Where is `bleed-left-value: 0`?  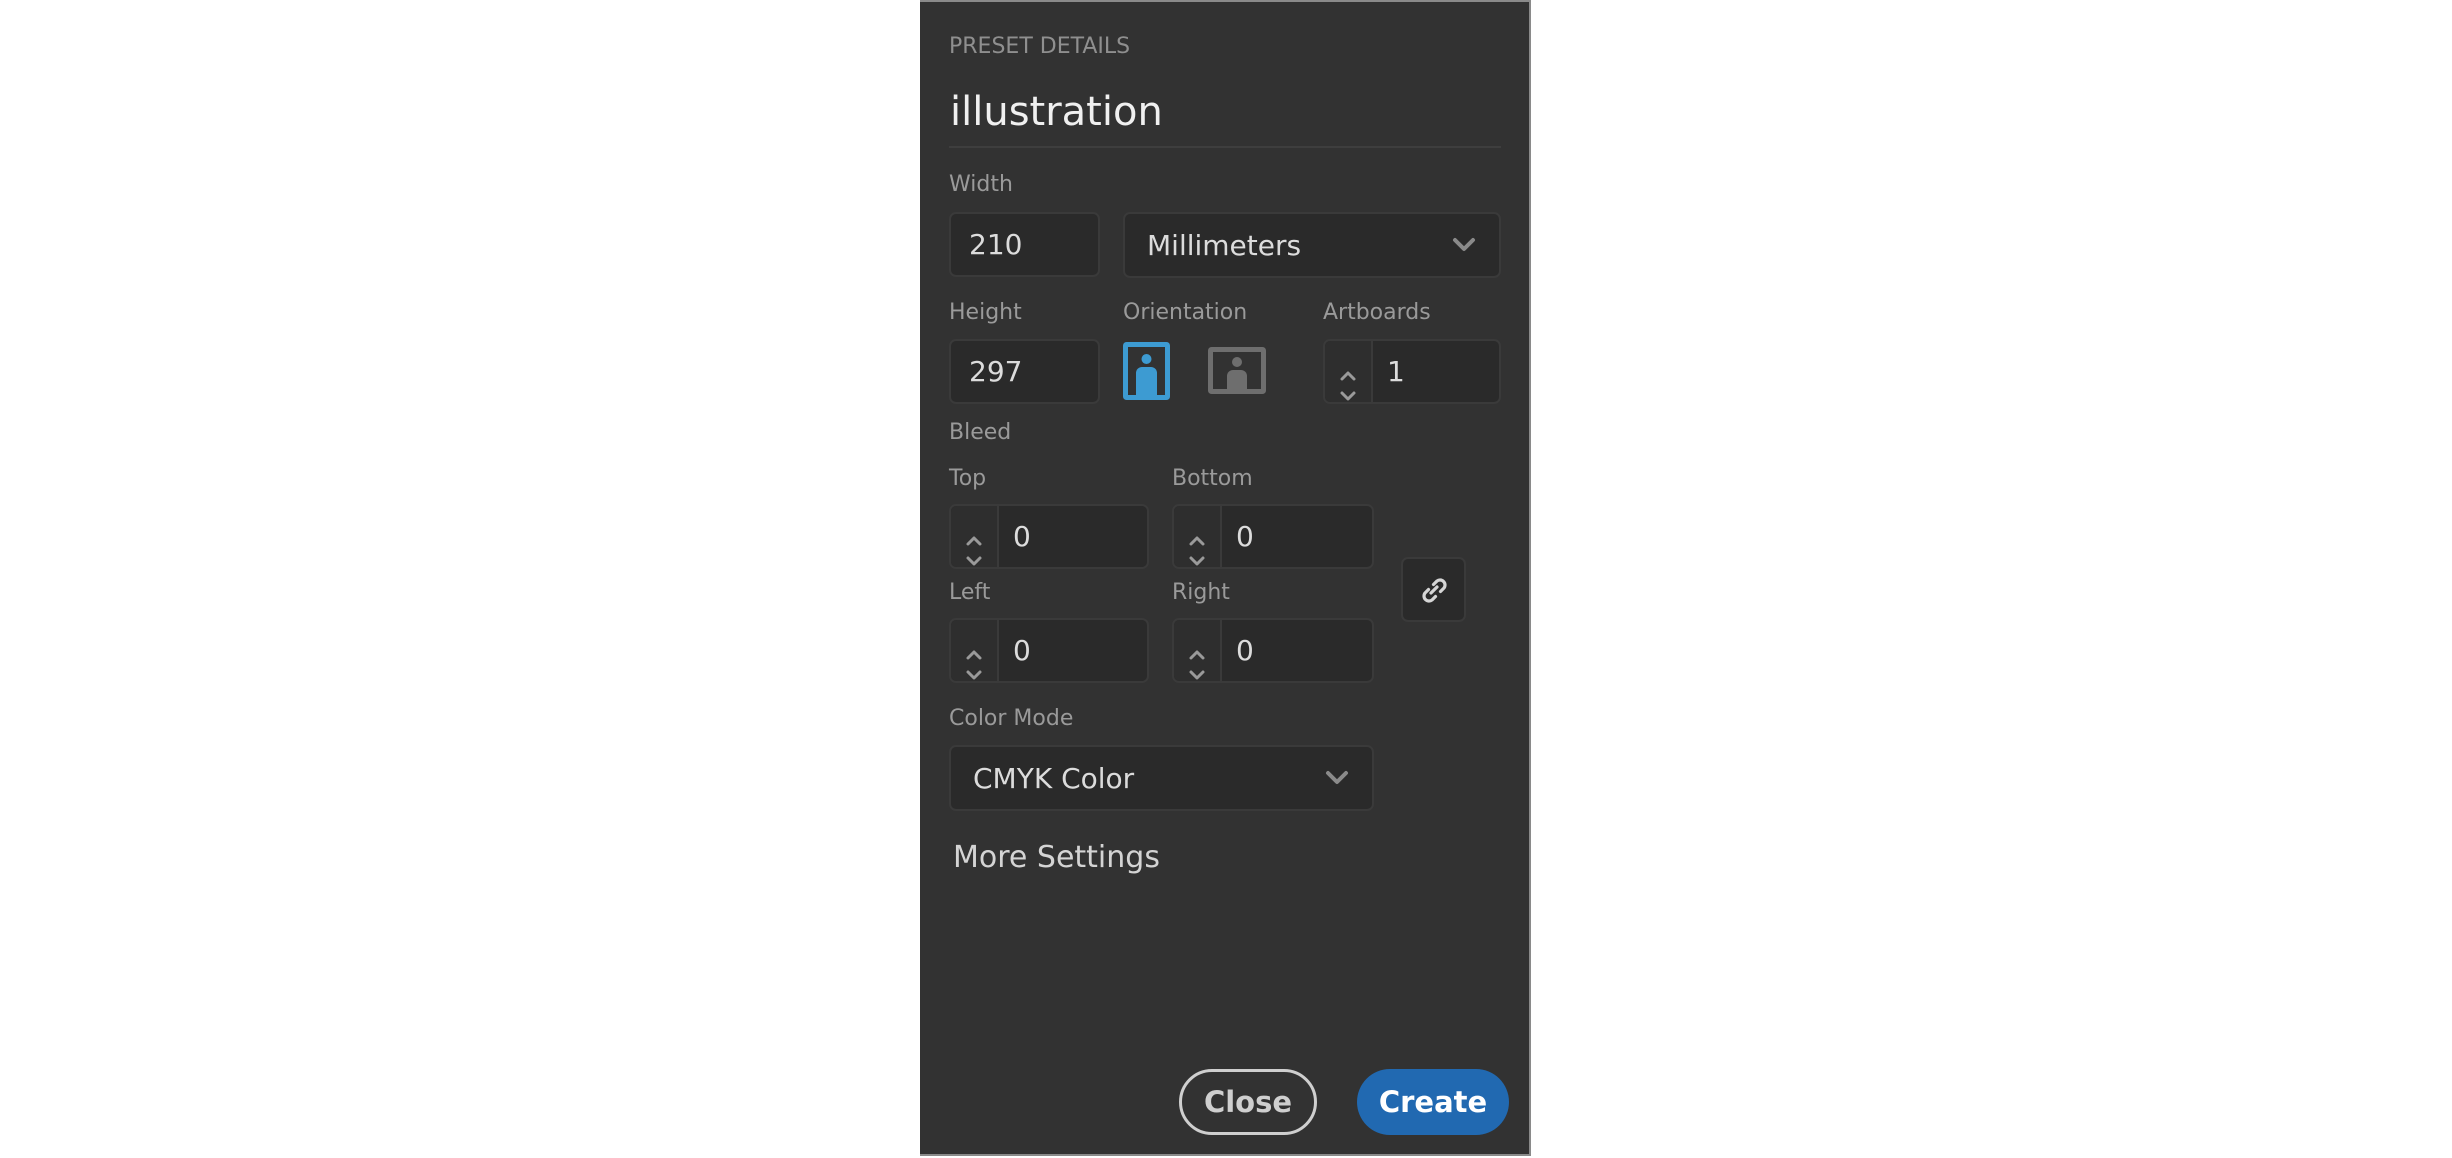
bleed-left-value: 0 is located at coordinates (1022, 650).